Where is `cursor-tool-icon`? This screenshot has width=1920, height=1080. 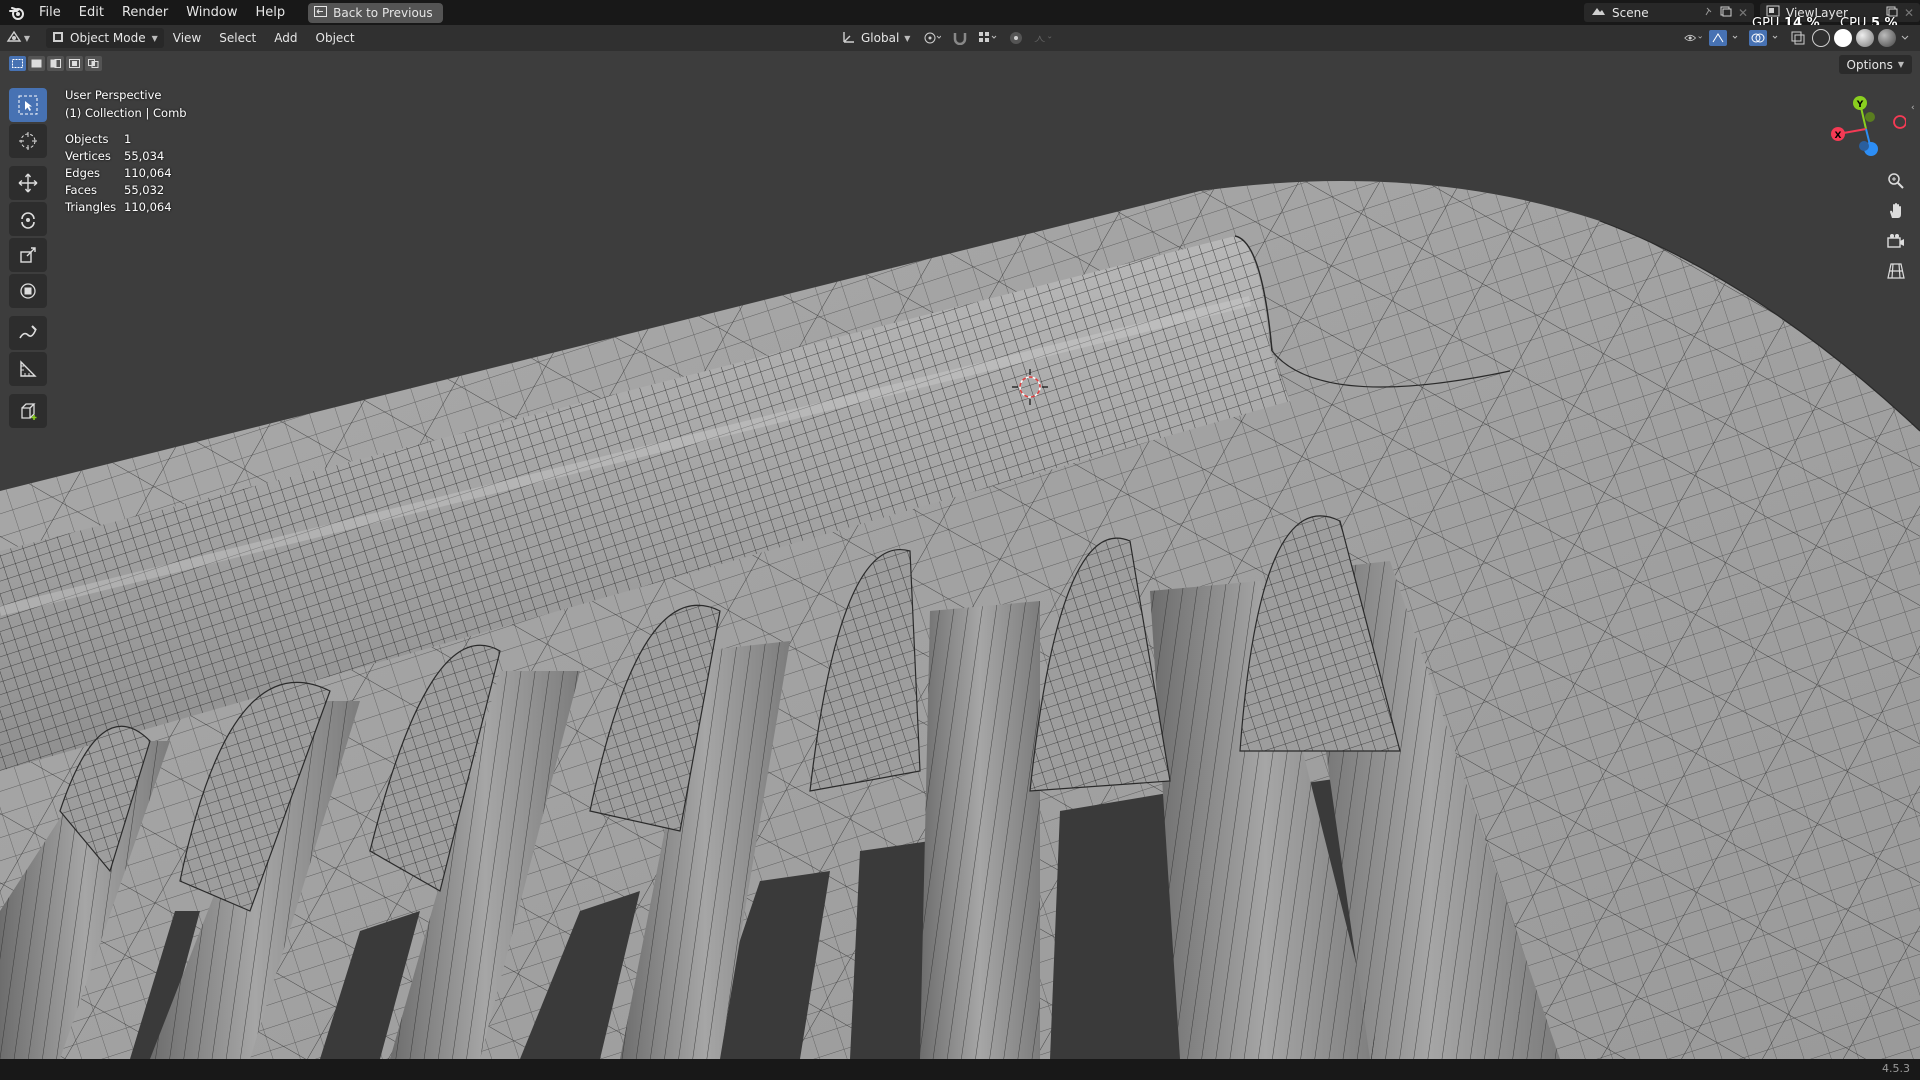 cursor-tool-icon is located at coordinates (28, 141).